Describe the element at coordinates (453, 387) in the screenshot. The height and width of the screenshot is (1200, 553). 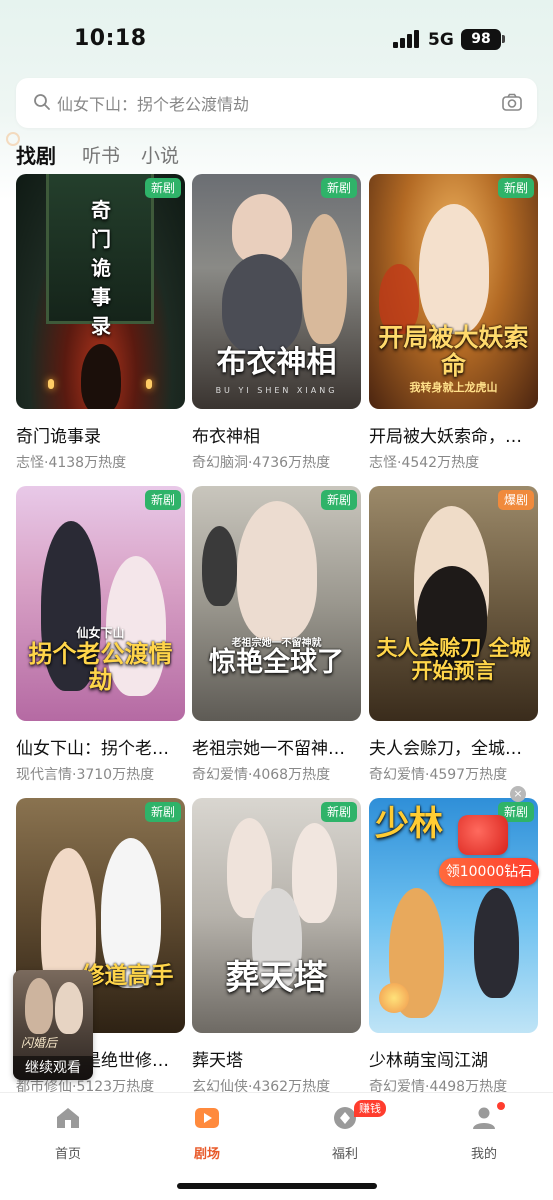
I see `poster-subtitle: 我转身就上龙虎山` at that location.